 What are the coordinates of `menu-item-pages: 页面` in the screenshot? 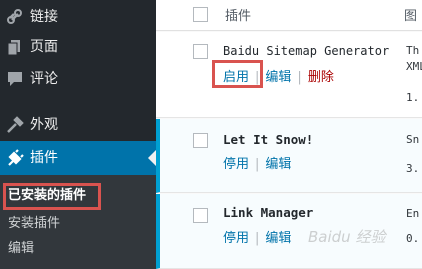 It's located at (78, 47).